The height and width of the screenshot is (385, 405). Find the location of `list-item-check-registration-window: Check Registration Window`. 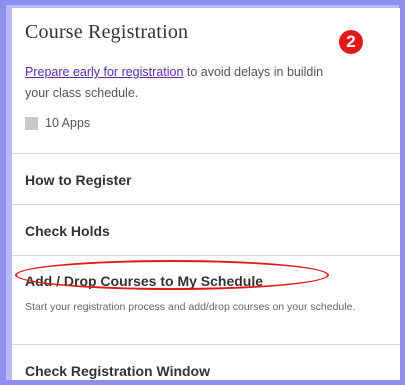

list-item-check-registration-window: Check Registration Window is located at coordinates (206, 362).